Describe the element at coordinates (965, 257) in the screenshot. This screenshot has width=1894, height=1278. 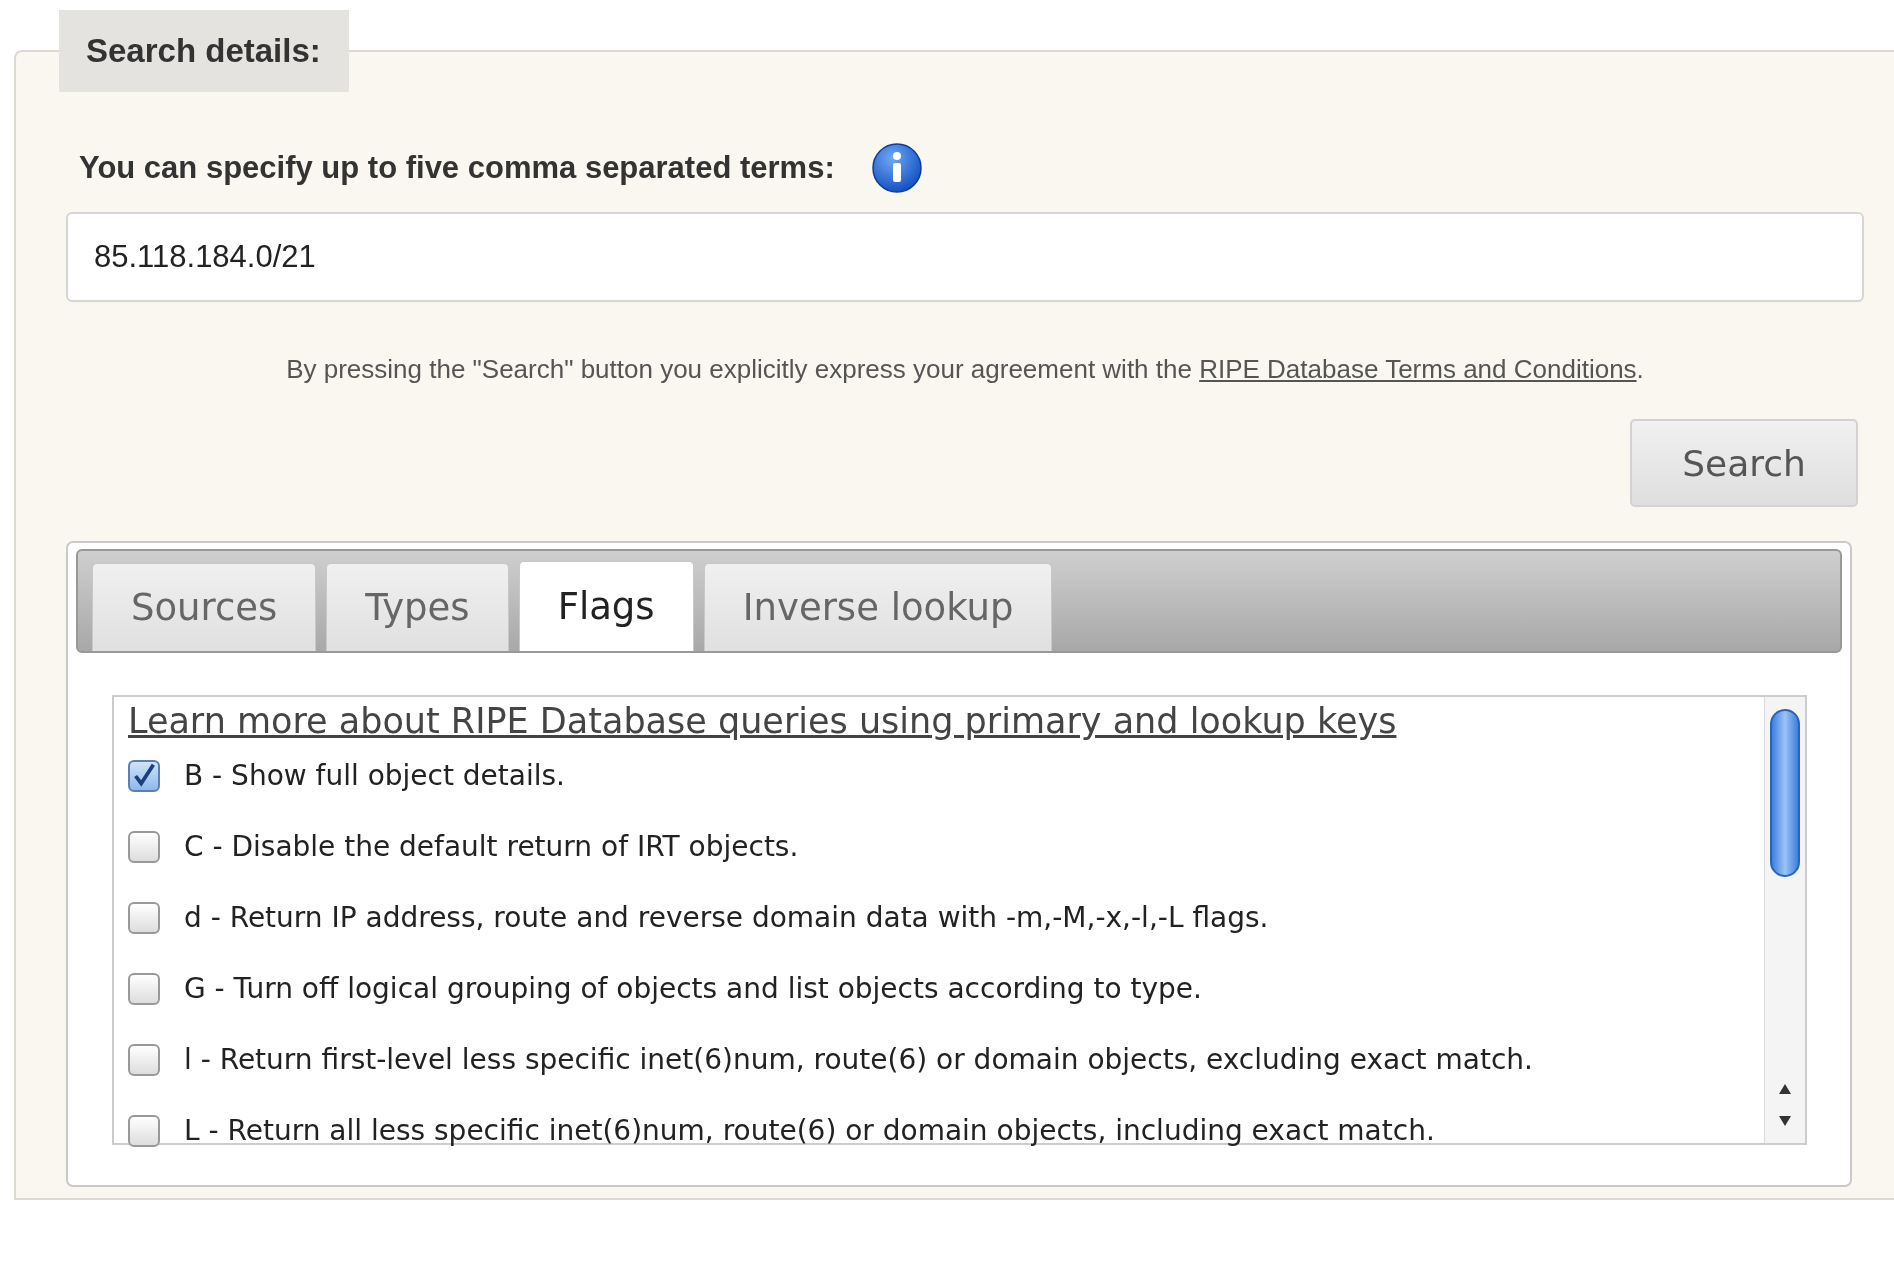
I see `search-input-field: 85.118.184.0/21` at that location.